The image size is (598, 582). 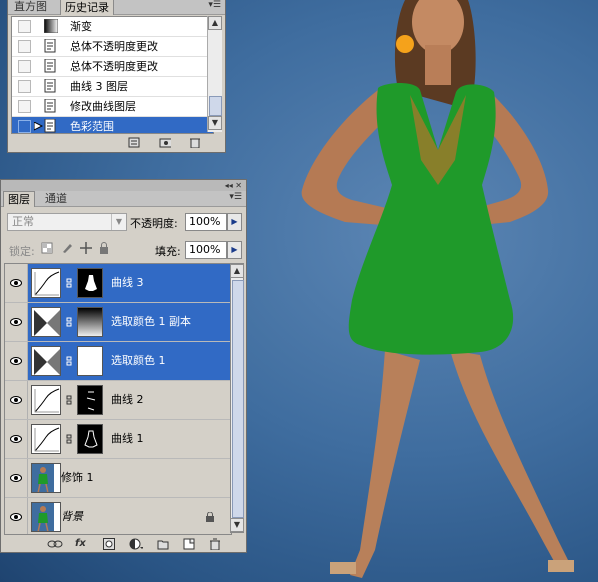 What do you see at coordinates (136, 544) in the screenshot?
I see `adjustment-layer-icon` at bounding box center [136, 544].